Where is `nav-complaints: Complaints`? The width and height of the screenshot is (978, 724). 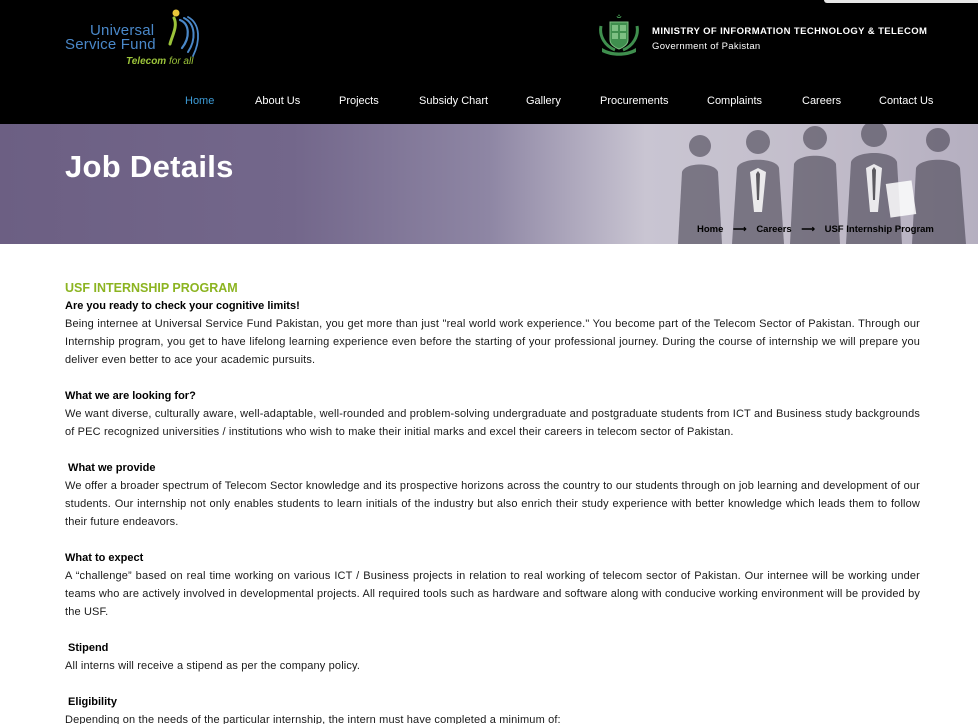 nav-complaints: Complaints is located at coordinates (734, 101).